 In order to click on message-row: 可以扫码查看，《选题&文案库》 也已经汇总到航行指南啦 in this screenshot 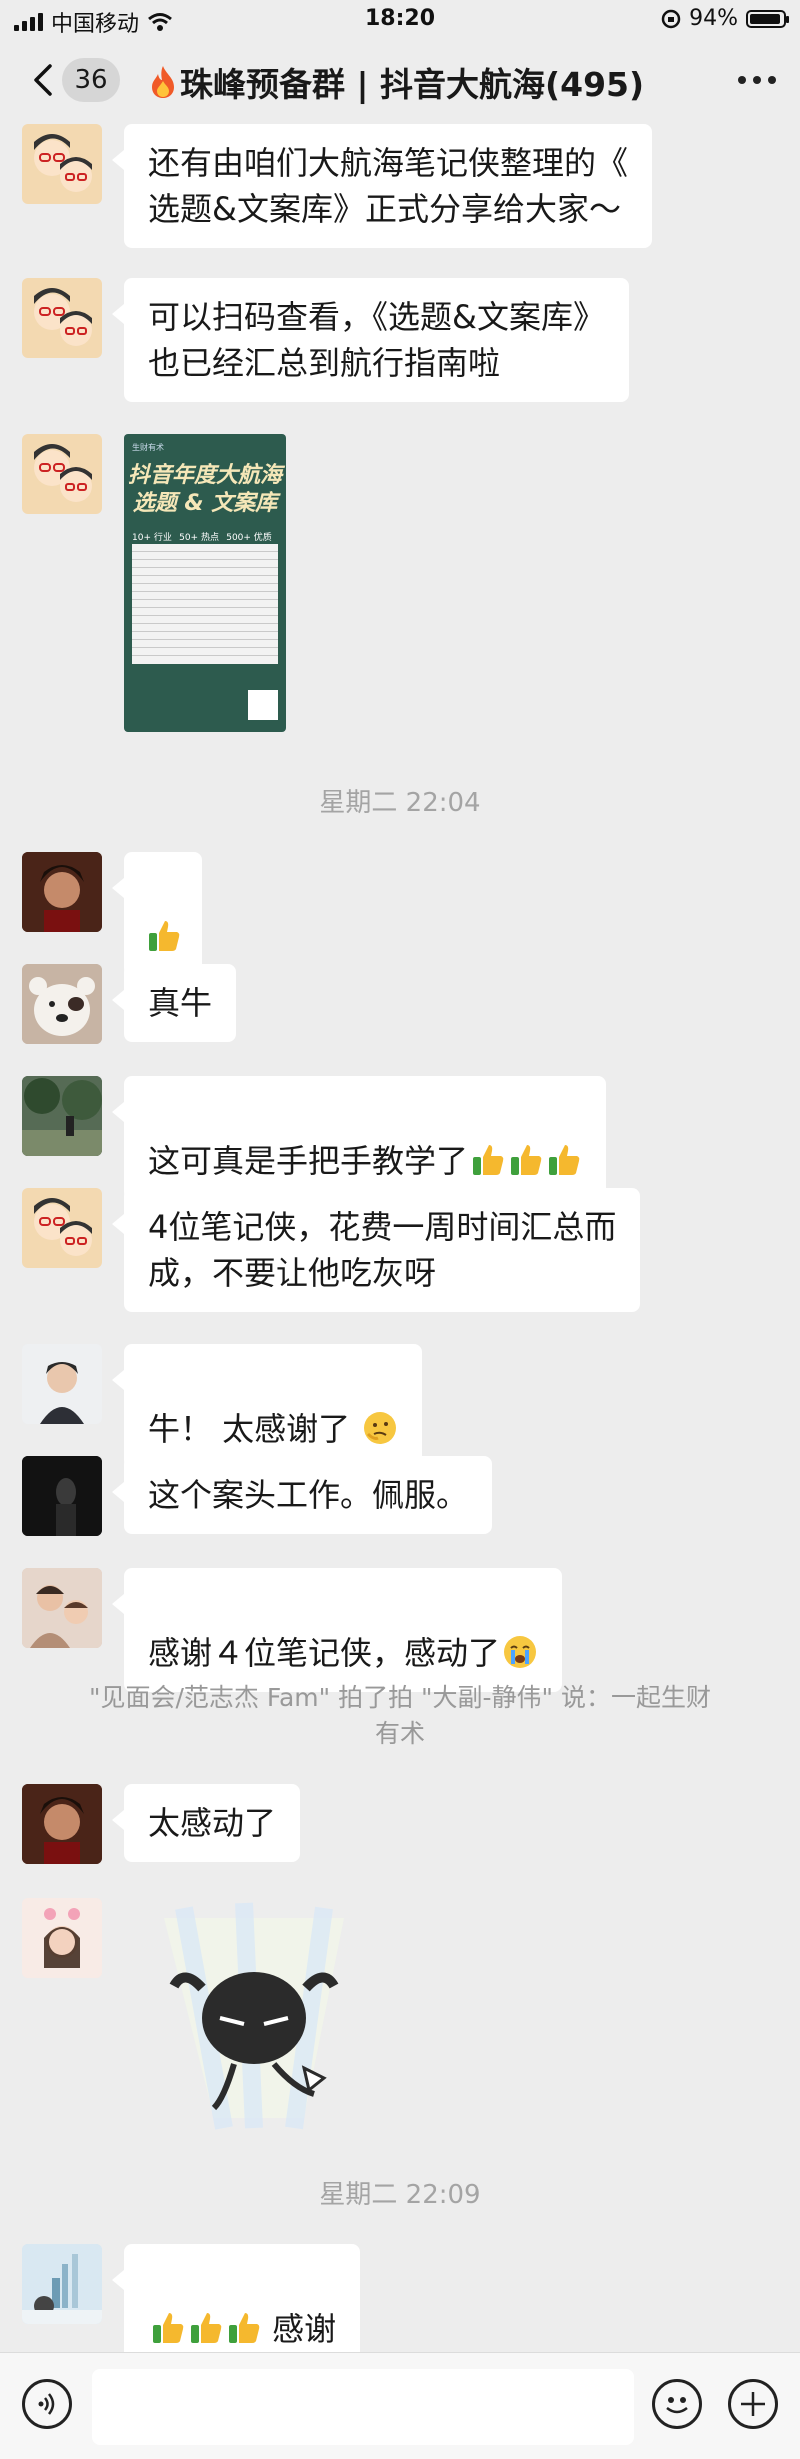, I will do `click(325, 340)`.